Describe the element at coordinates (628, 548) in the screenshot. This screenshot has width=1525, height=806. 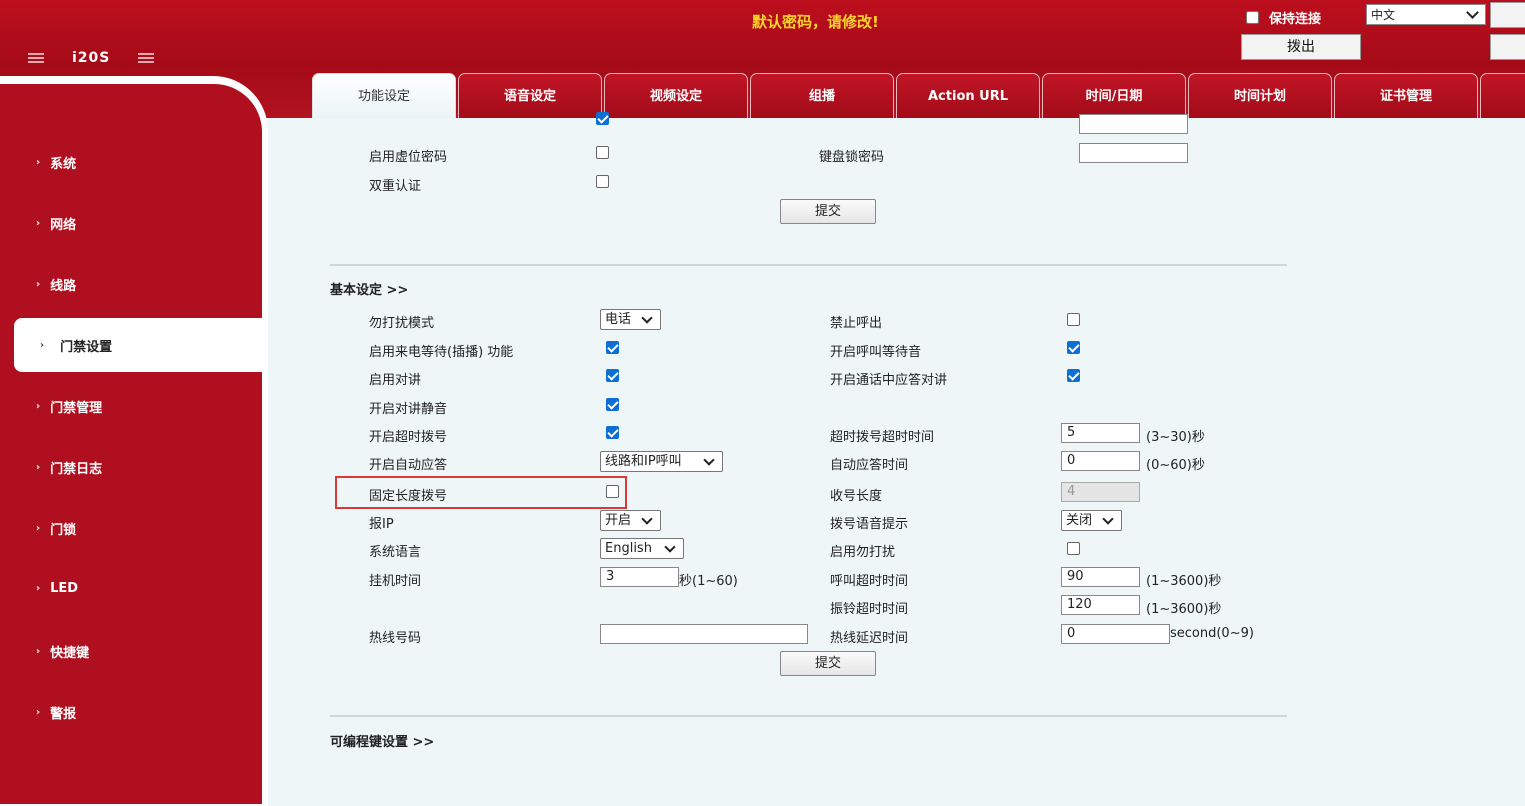
I see `system-language-value: English` at that location.